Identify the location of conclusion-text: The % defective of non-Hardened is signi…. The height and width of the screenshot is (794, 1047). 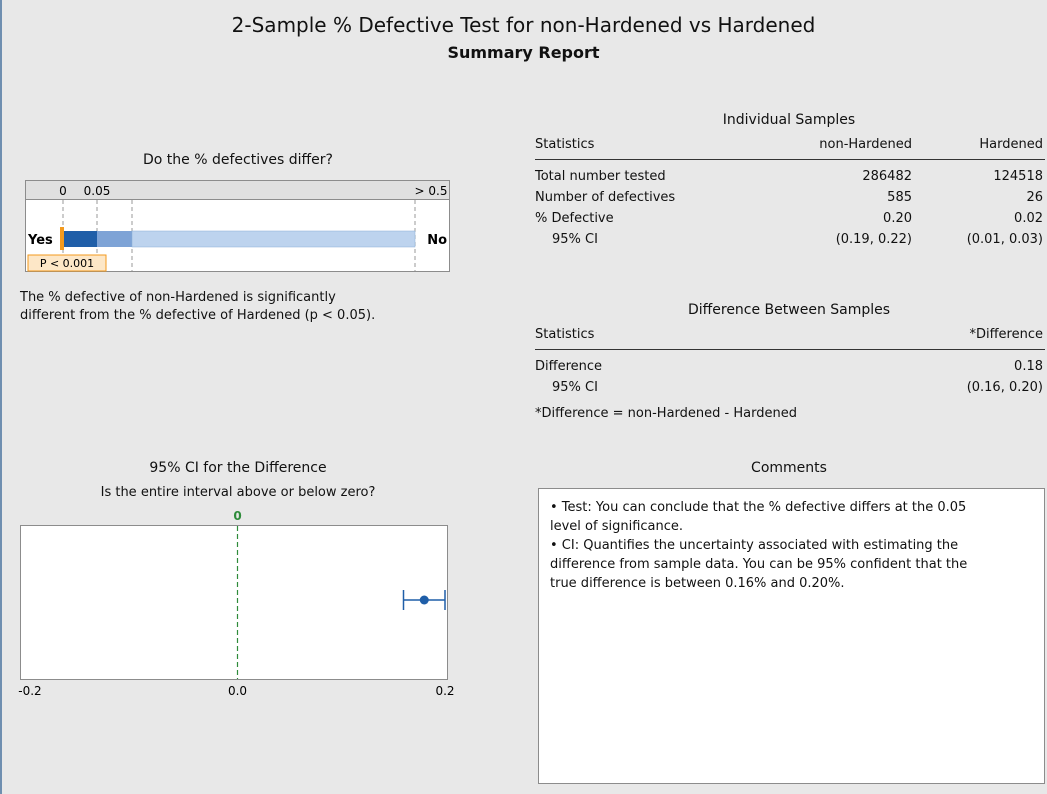
(240, 307).